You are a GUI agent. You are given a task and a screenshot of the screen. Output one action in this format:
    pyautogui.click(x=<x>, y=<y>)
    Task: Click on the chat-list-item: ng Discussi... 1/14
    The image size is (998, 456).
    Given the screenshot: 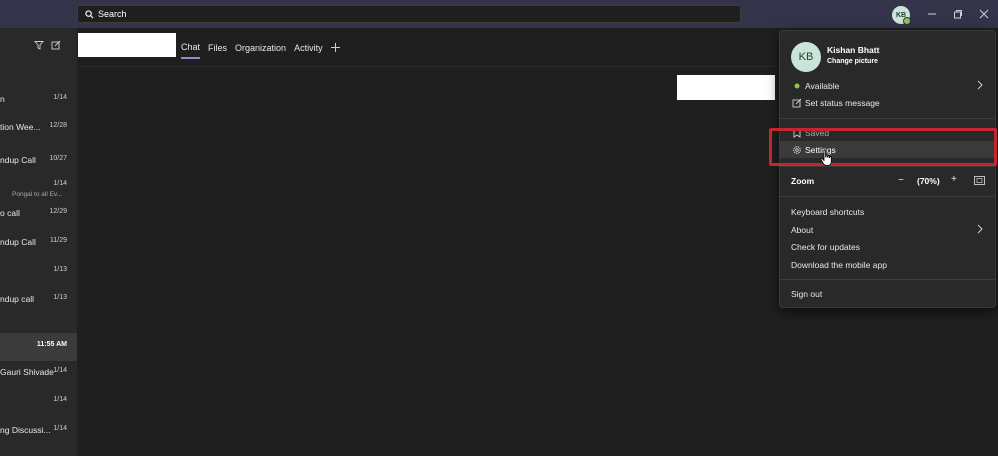 What is the action you would take?
    pyautogui.click(x=38, y=430)
    